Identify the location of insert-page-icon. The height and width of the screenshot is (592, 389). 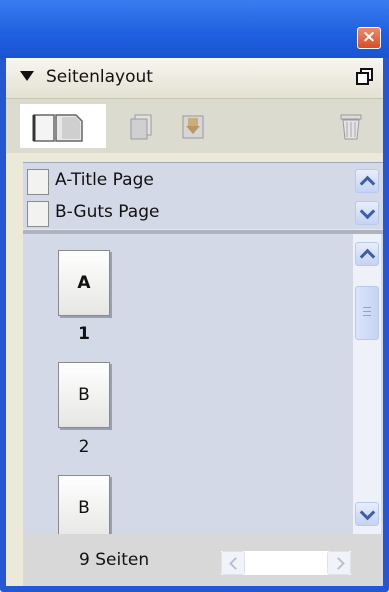
(193, 127).